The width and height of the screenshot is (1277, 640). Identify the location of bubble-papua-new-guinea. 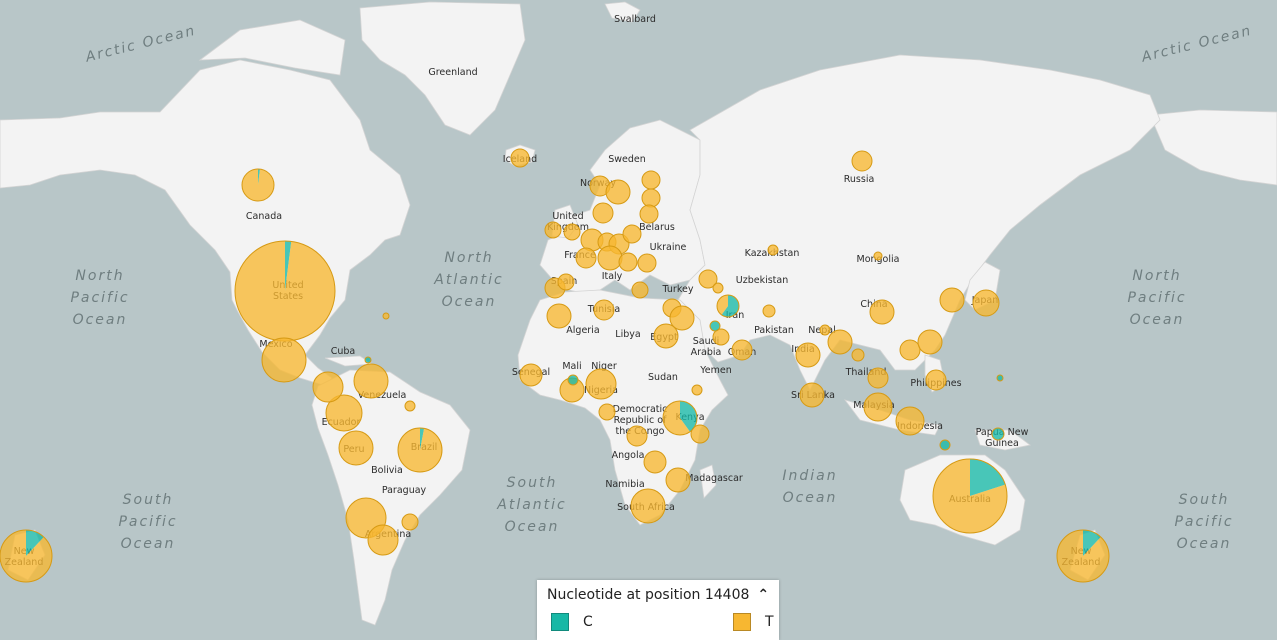
(998, 434).